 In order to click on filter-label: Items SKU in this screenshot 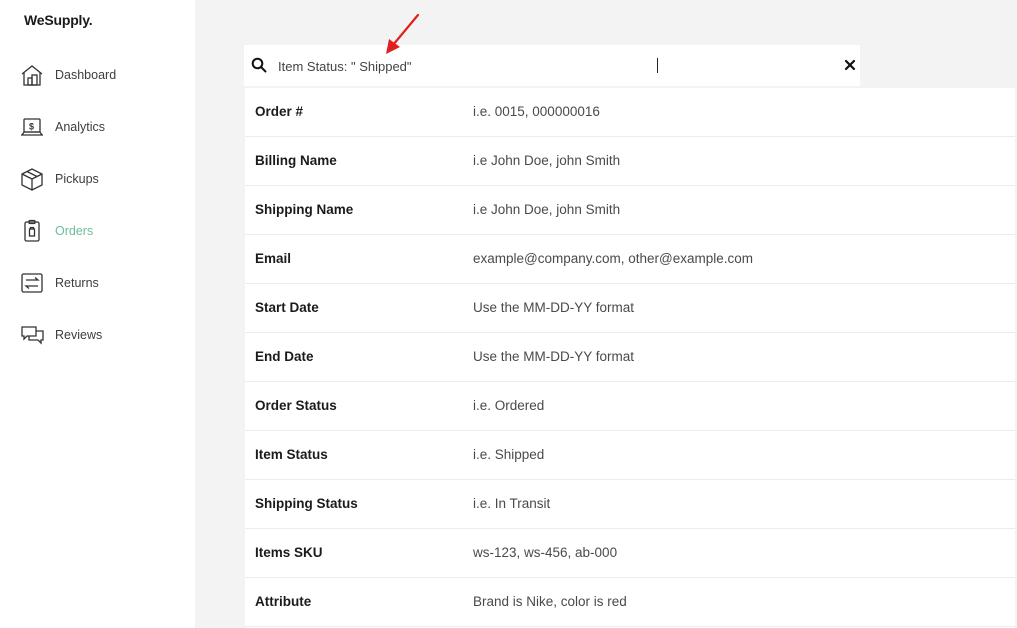, I will do `click(289, 552)`.